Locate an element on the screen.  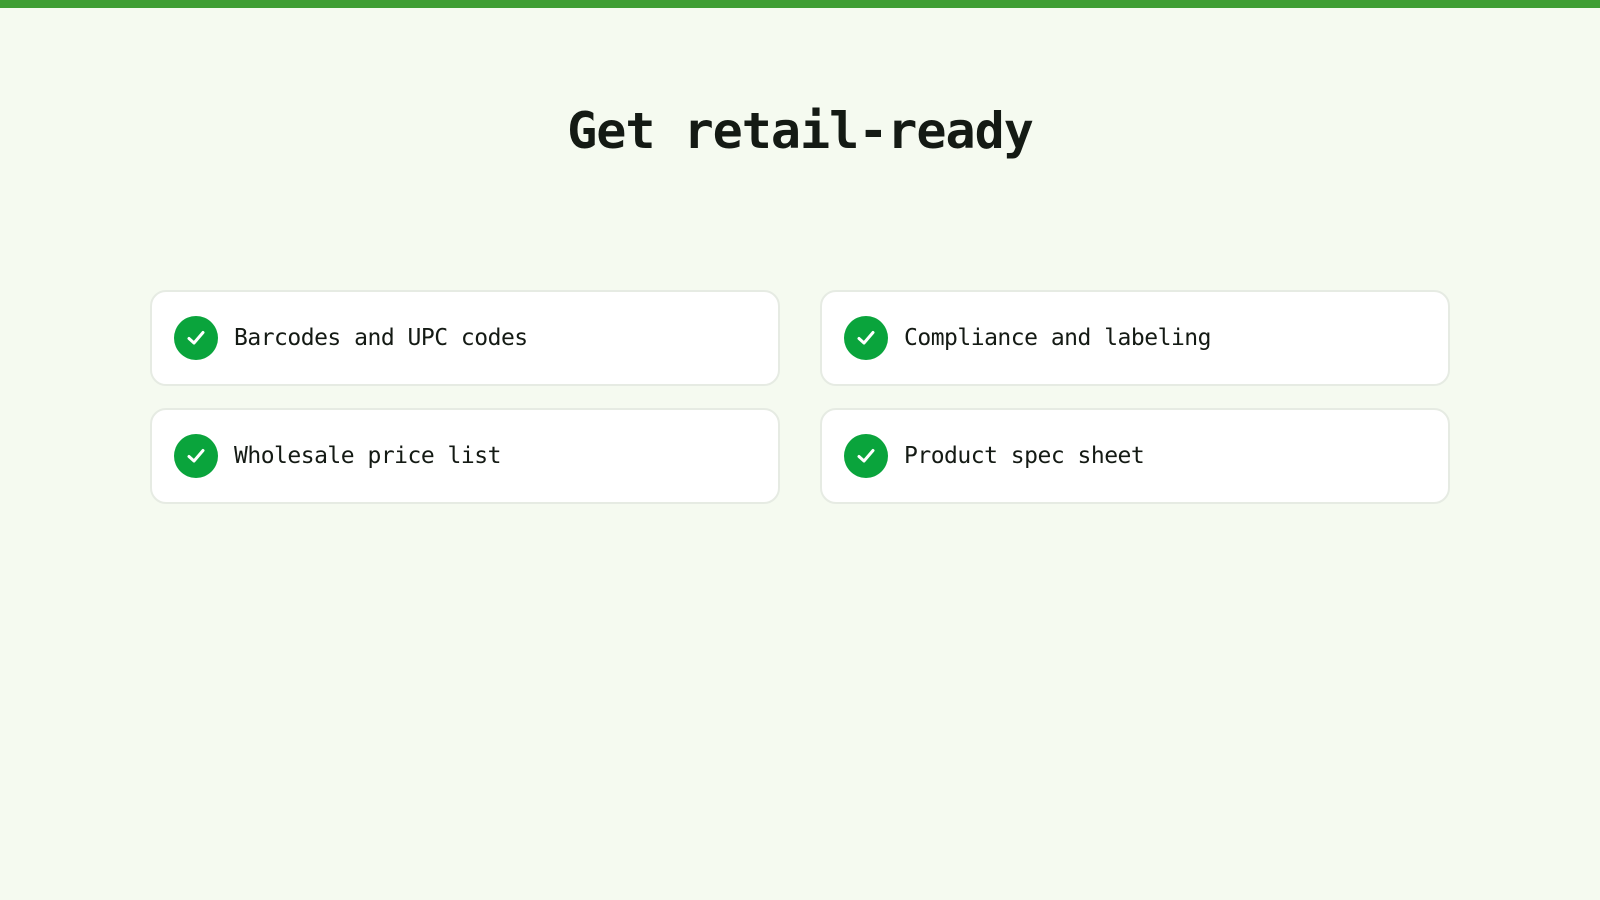
checklist-item-compliance: Compliance and labeling is located at coordinates (1135, 338).